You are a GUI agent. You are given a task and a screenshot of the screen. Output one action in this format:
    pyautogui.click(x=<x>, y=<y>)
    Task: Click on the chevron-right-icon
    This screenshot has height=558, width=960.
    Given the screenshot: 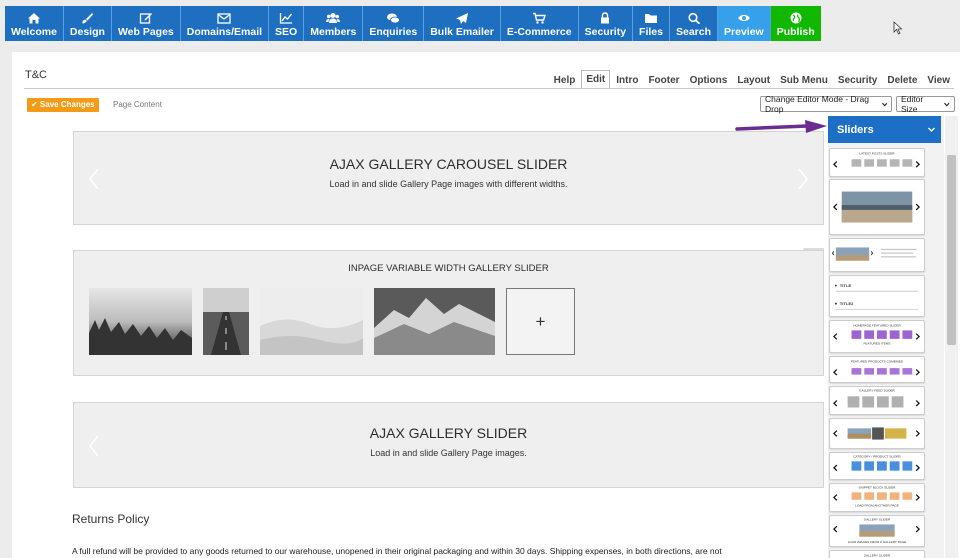 What is the action you would take?
    pyautogui.click(x=803, y=179)
    